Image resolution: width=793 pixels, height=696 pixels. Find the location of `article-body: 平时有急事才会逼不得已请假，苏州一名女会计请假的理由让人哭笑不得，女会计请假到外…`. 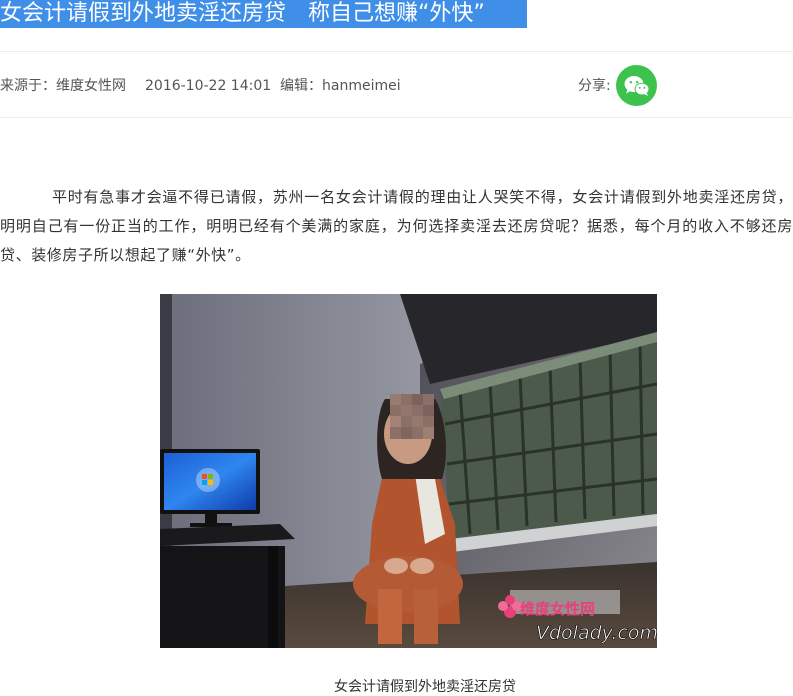

article-body: 平时有急事才会逼不得已请假，苏州一名女会计请假的理由让人哭笑不得，女会计请假到外… is located at coordinates (396, 226).